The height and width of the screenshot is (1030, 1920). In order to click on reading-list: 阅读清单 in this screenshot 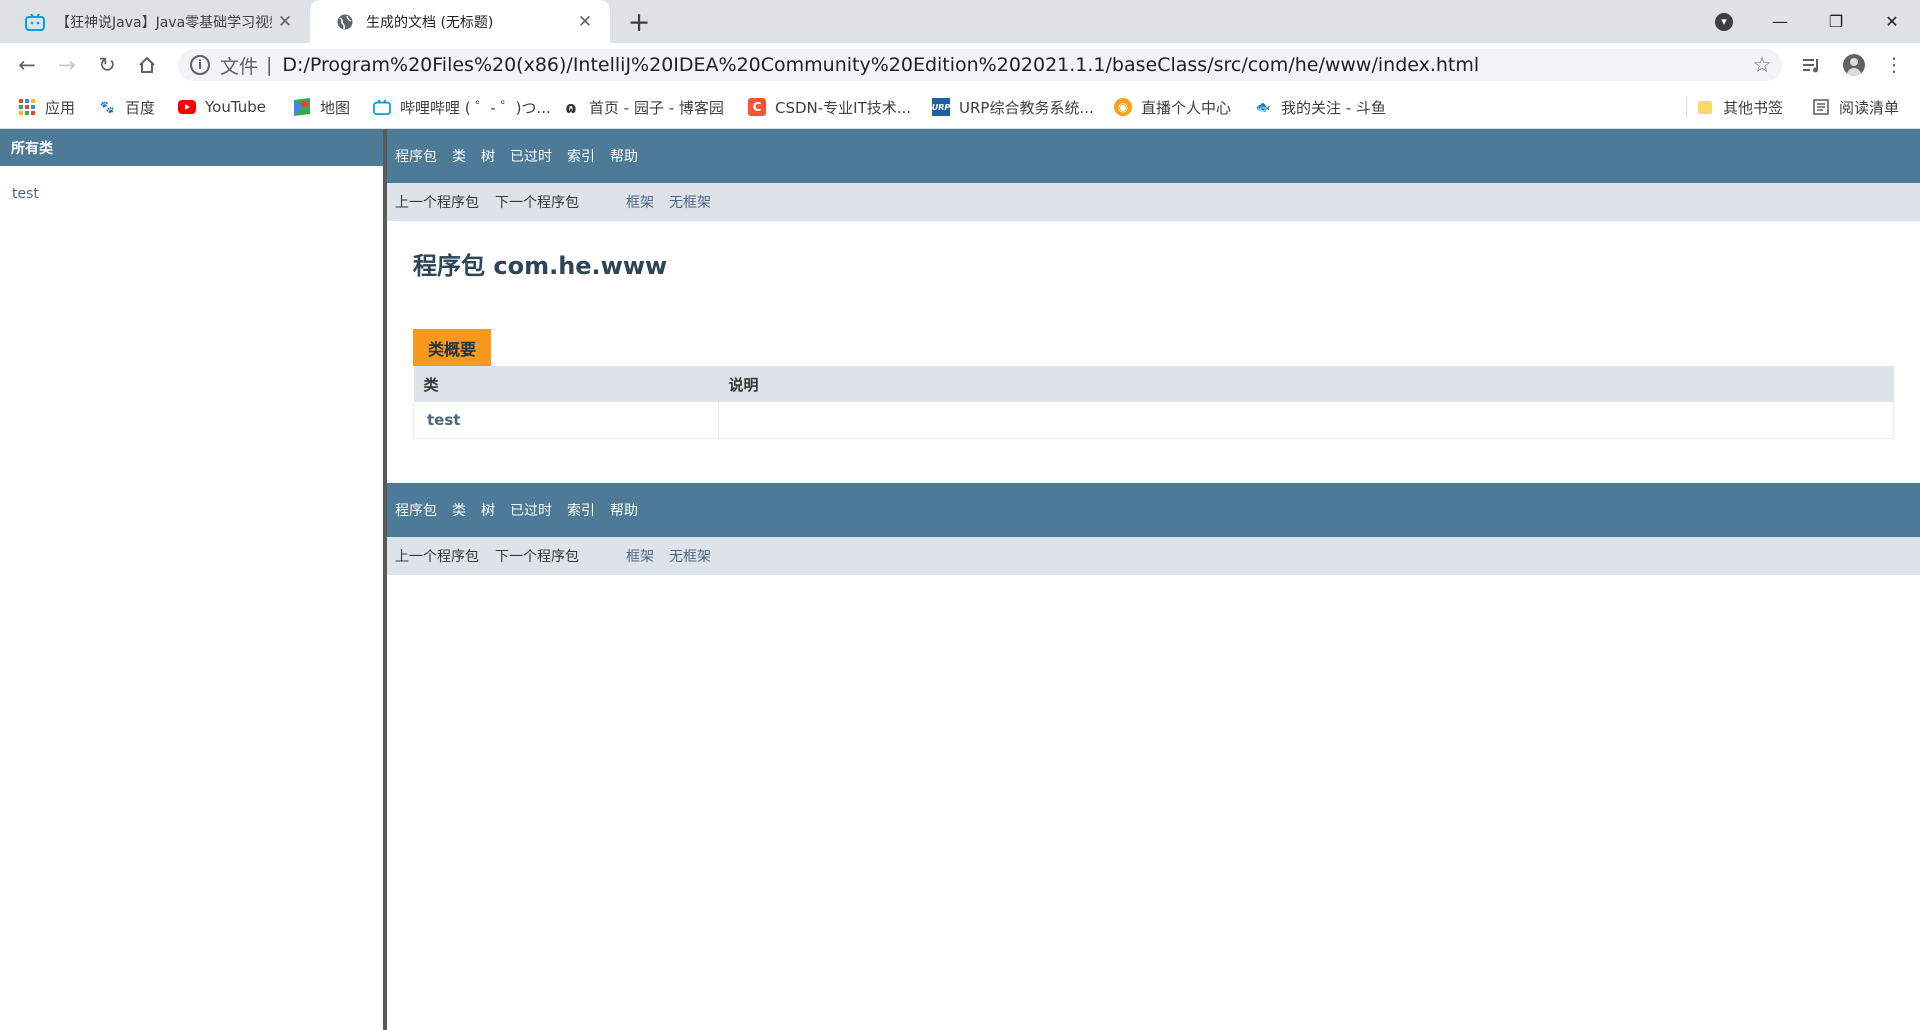, I will do `click(1855, 107)`.